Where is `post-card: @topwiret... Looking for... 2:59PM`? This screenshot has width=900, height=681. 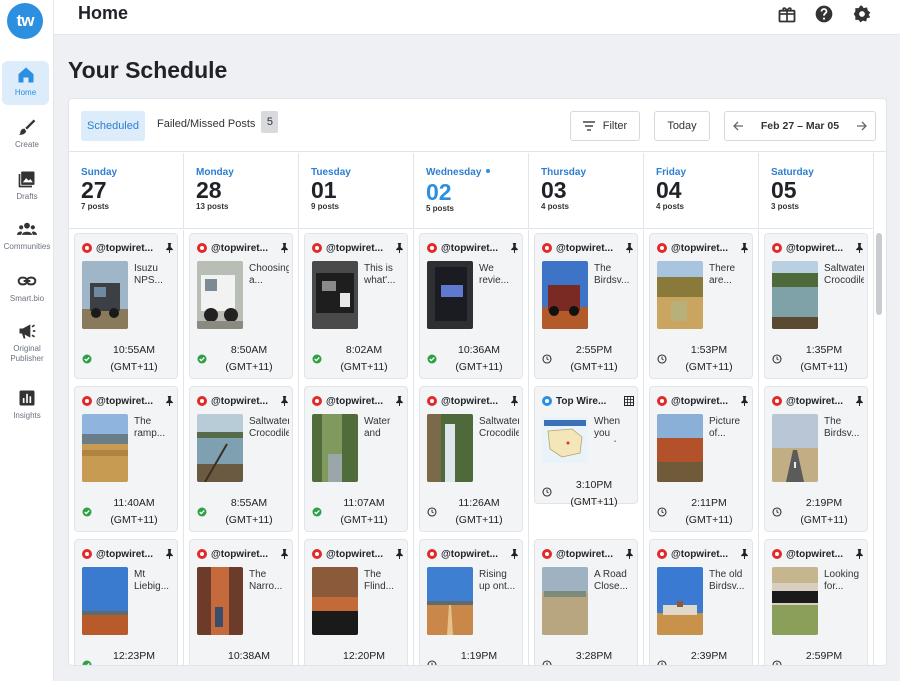
post-card: @topwiret... Looking for... 2:59PM is located at coordinates (816, 602).